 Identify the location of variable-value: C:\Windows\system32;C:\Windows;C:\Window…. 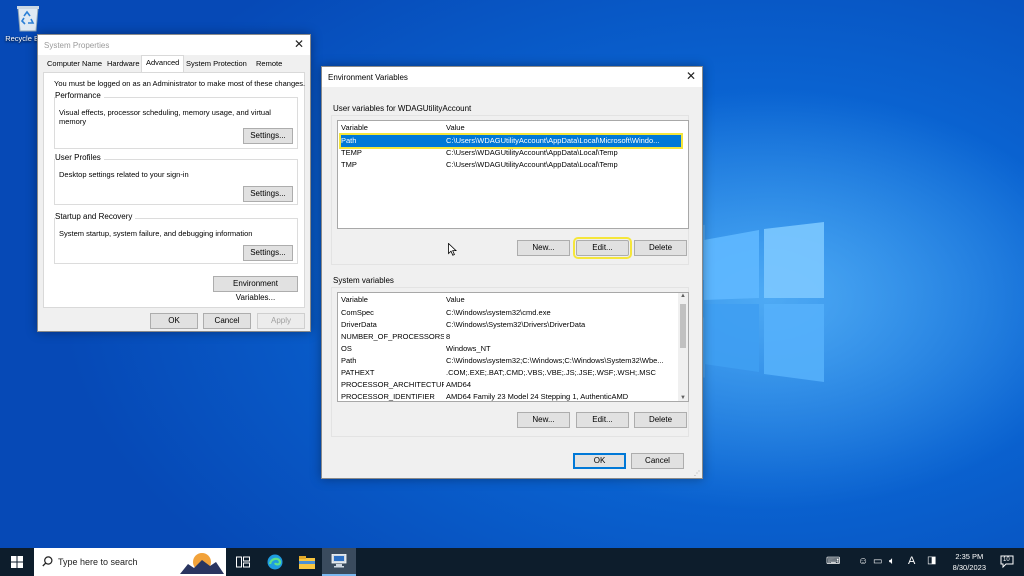
(555, 360).